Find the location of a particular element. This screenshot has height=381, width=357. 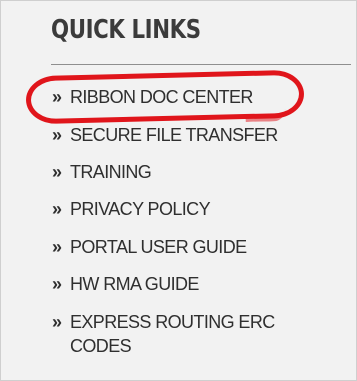

link-hw-rma-guide: » HW RMA GUIDE is located at coordinates (187, 284).